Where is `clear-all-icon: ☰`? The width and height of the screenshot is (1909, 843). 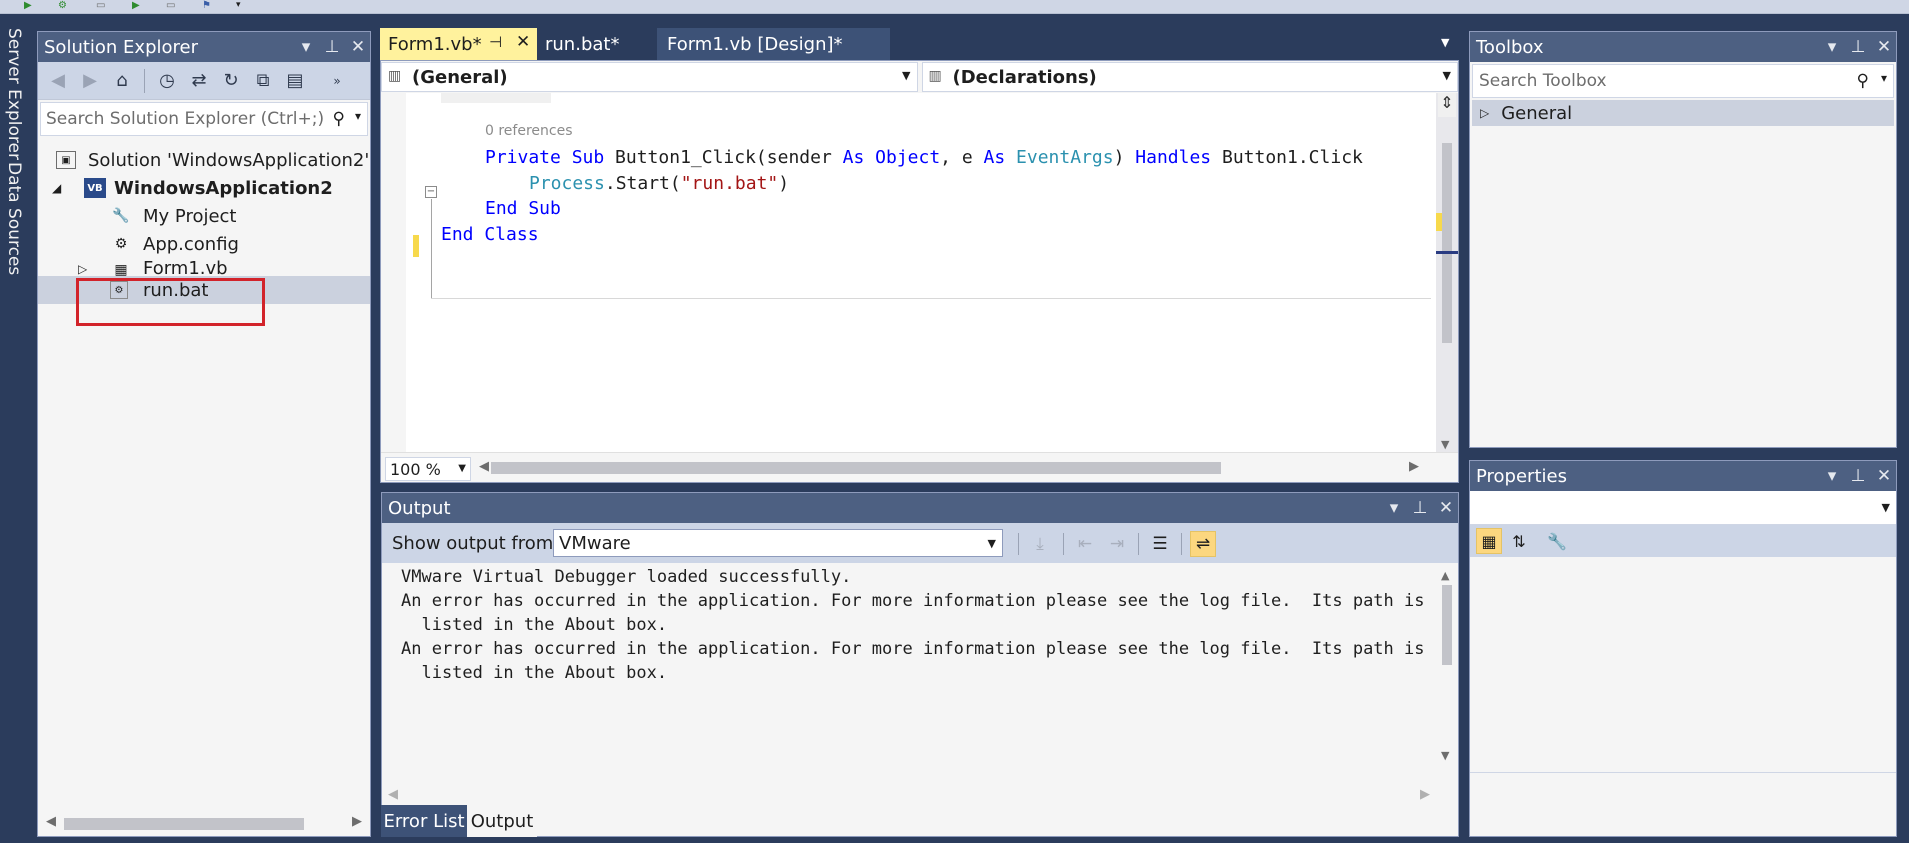
clear-all-icon: ☰ is located at coordinates (1160, 544).